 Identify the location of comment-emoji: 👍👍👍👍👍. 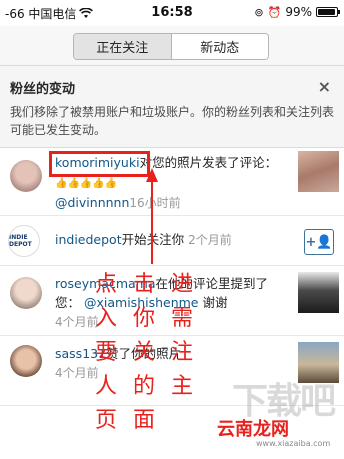
(86, 183).